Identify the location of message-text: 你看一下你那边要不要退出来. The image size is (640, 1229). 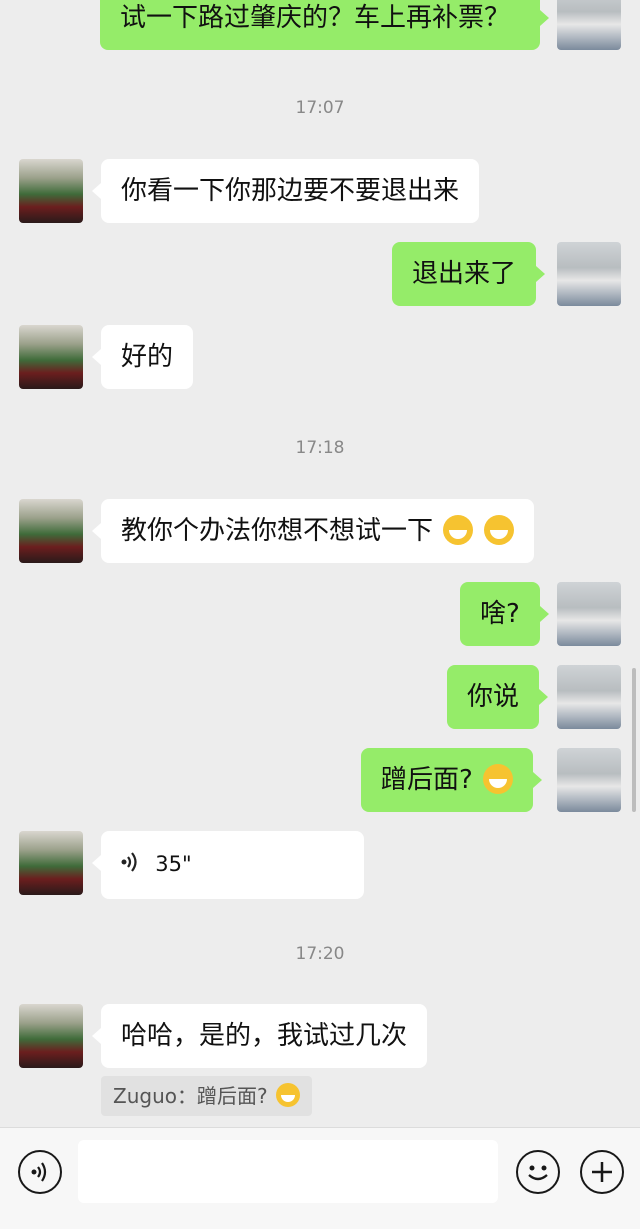
(290, 191).